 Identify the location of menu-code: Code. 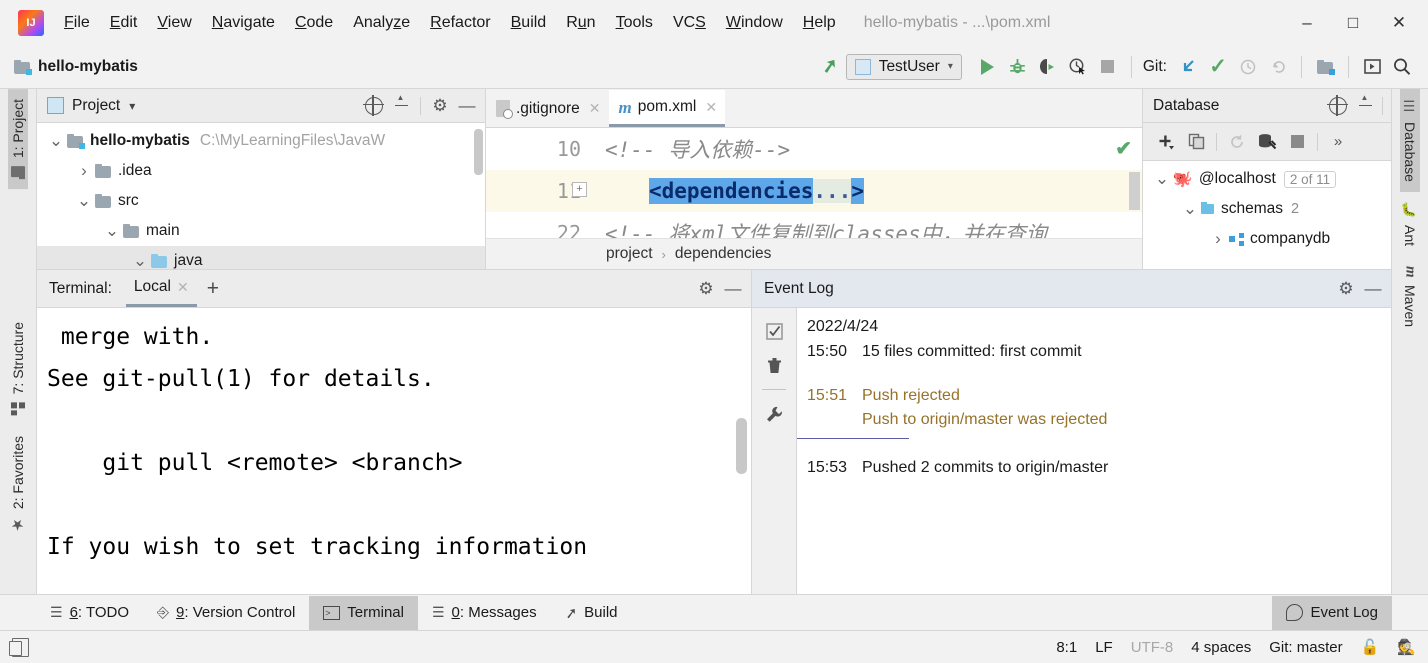
(314, 23).